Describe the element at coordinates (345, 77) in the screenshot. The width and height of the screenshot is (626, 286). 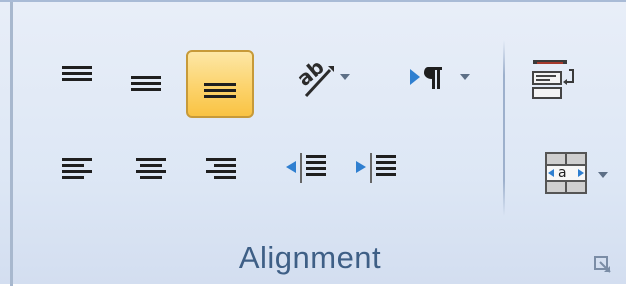
I see `orientation-dropdown-arrow` at that location.